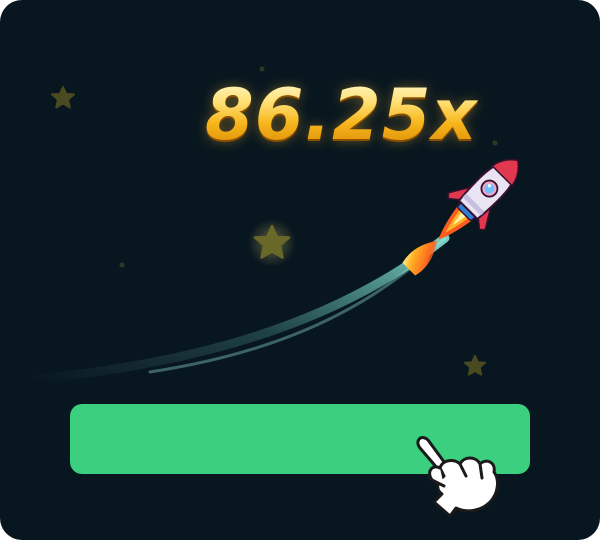  Describe the element at coordinates (457, 477) in the screenshot. I see `hand-pointer-icon` at that location.